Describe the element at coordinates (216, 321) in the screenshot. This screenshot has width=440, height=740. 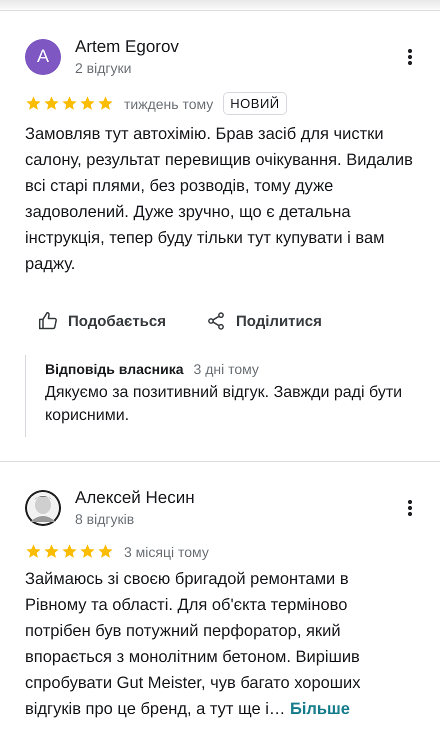
I see `share-icon` at that location.